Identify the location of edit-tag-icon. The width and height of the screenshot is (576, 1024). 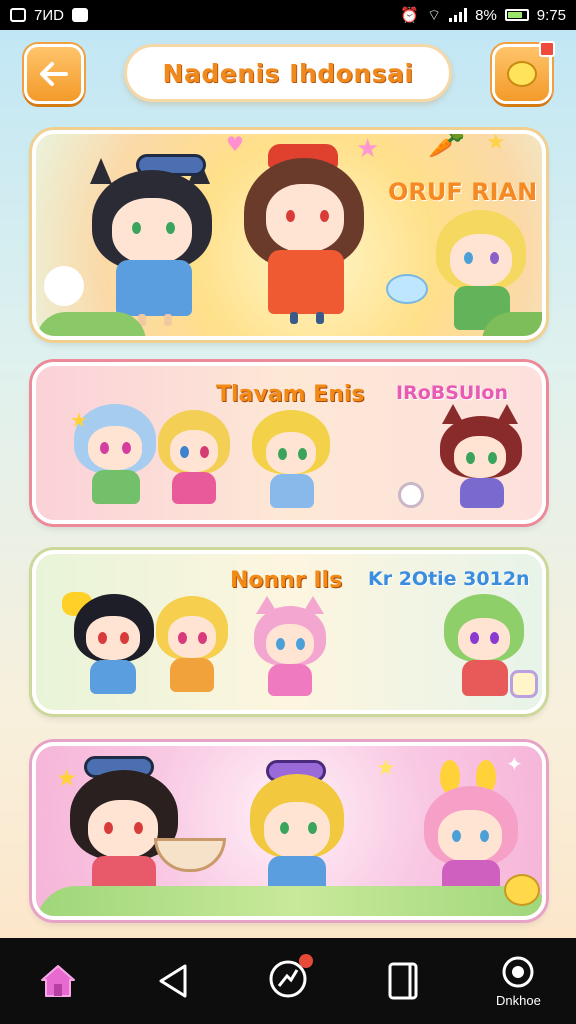
(524, 684).